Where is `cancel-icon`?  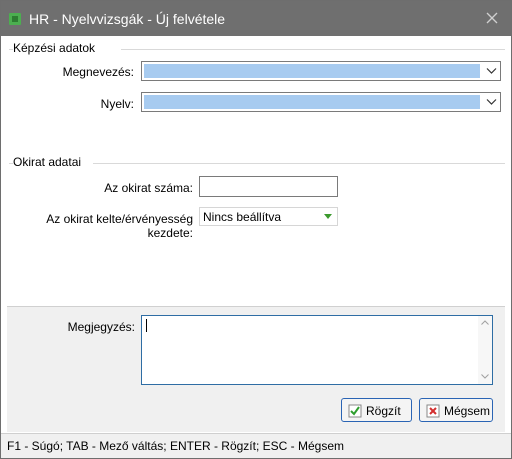 cancel-icon is located at coordinates (433, 411).